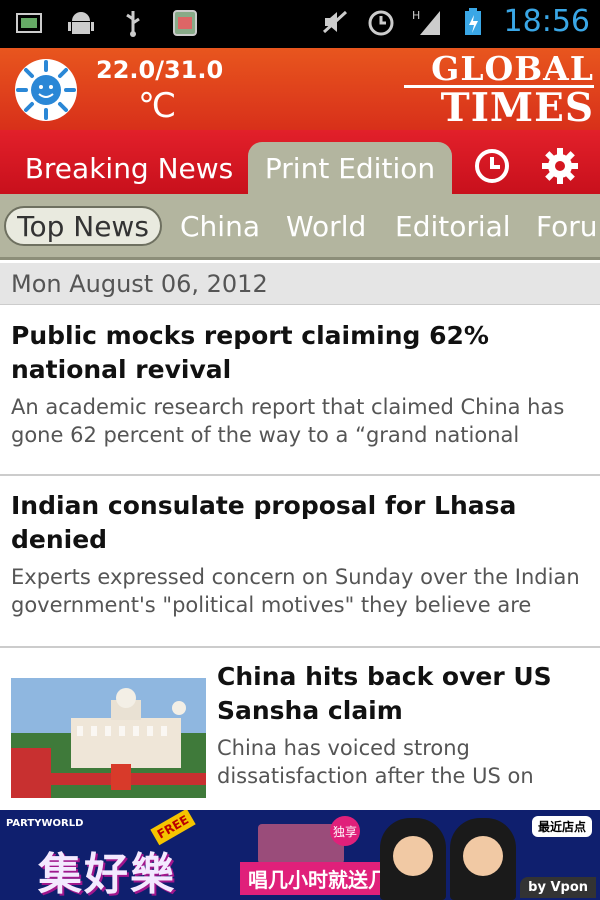 This screenshot has height=900, width=600. Describe the element at coordinates (185, 23) in the screenshot. I see `task-icon` at that location.